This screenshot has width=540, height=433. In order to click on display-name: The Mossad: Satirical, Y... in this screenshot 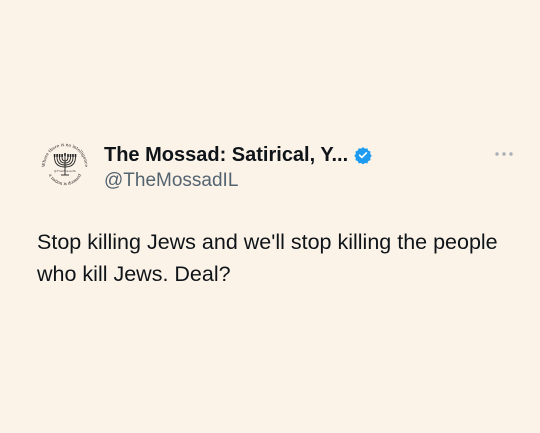, I will do `click(226, 155)`.